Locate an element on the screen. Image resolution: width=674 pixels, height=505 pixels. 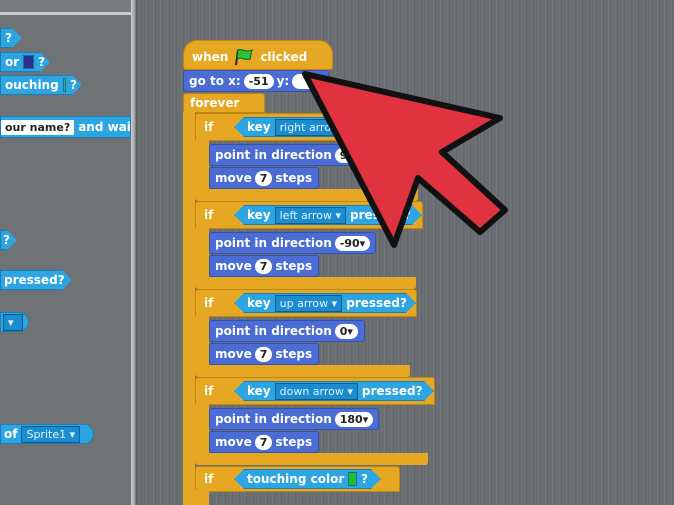
key-dropdown: down arrow ▾ is located at coordinates (316, 391).